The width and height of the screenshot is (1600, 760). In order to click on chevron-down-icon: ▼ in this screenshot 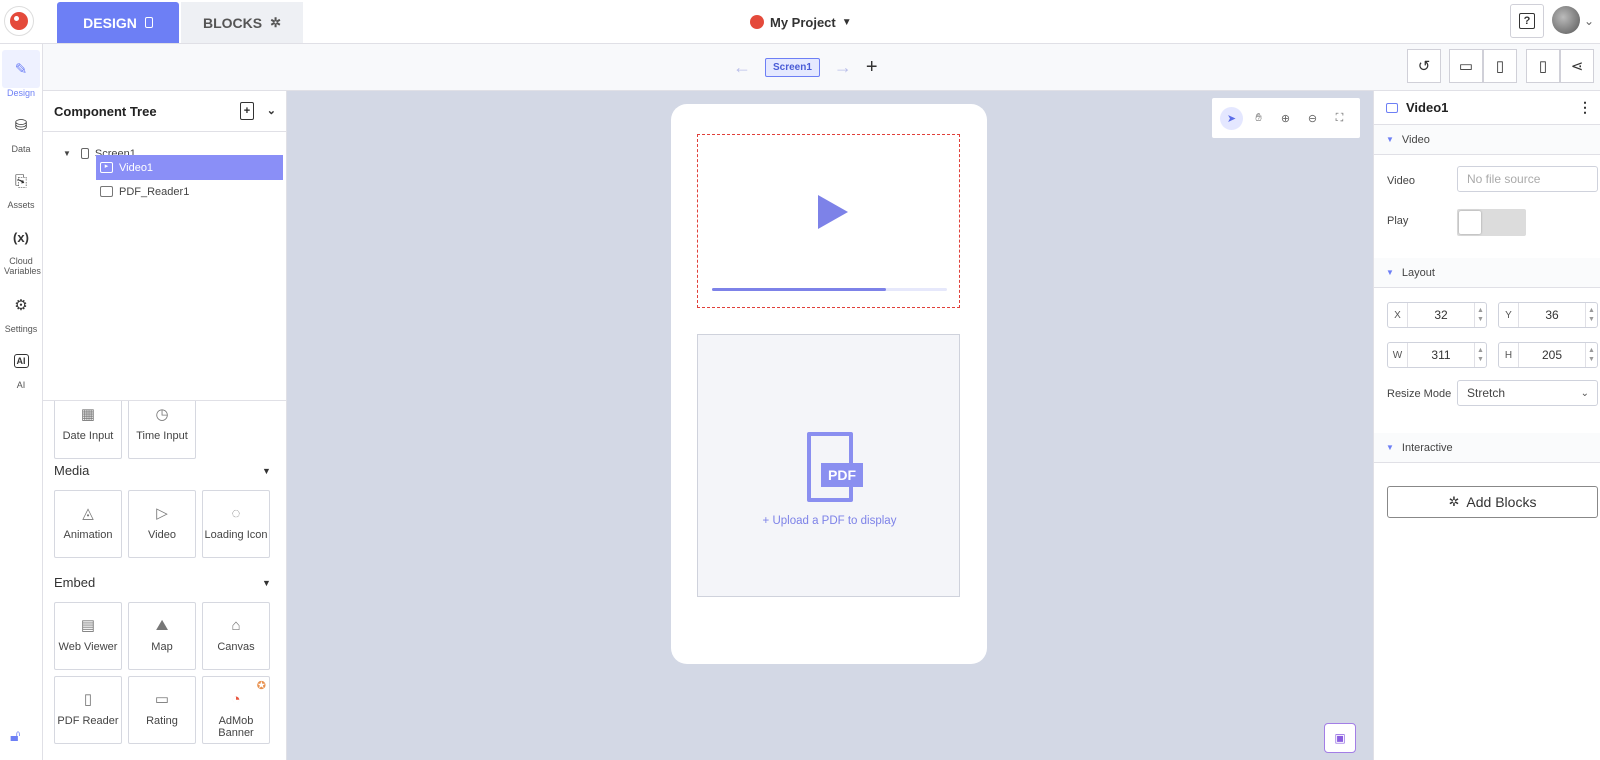, I will do `click(846, 22)`.